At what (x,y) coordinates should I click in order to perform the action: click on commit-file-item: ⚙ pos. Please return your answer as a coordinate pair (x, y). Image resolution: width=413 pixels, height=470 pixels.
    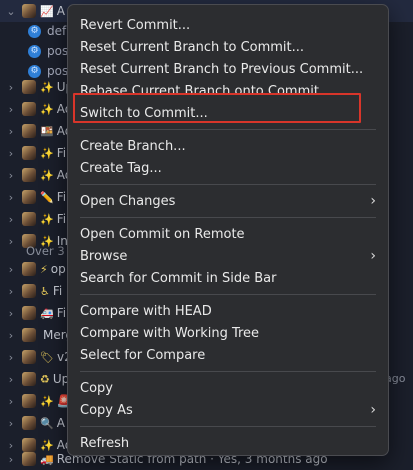
    Looking at the image, I should click on (48, 51).